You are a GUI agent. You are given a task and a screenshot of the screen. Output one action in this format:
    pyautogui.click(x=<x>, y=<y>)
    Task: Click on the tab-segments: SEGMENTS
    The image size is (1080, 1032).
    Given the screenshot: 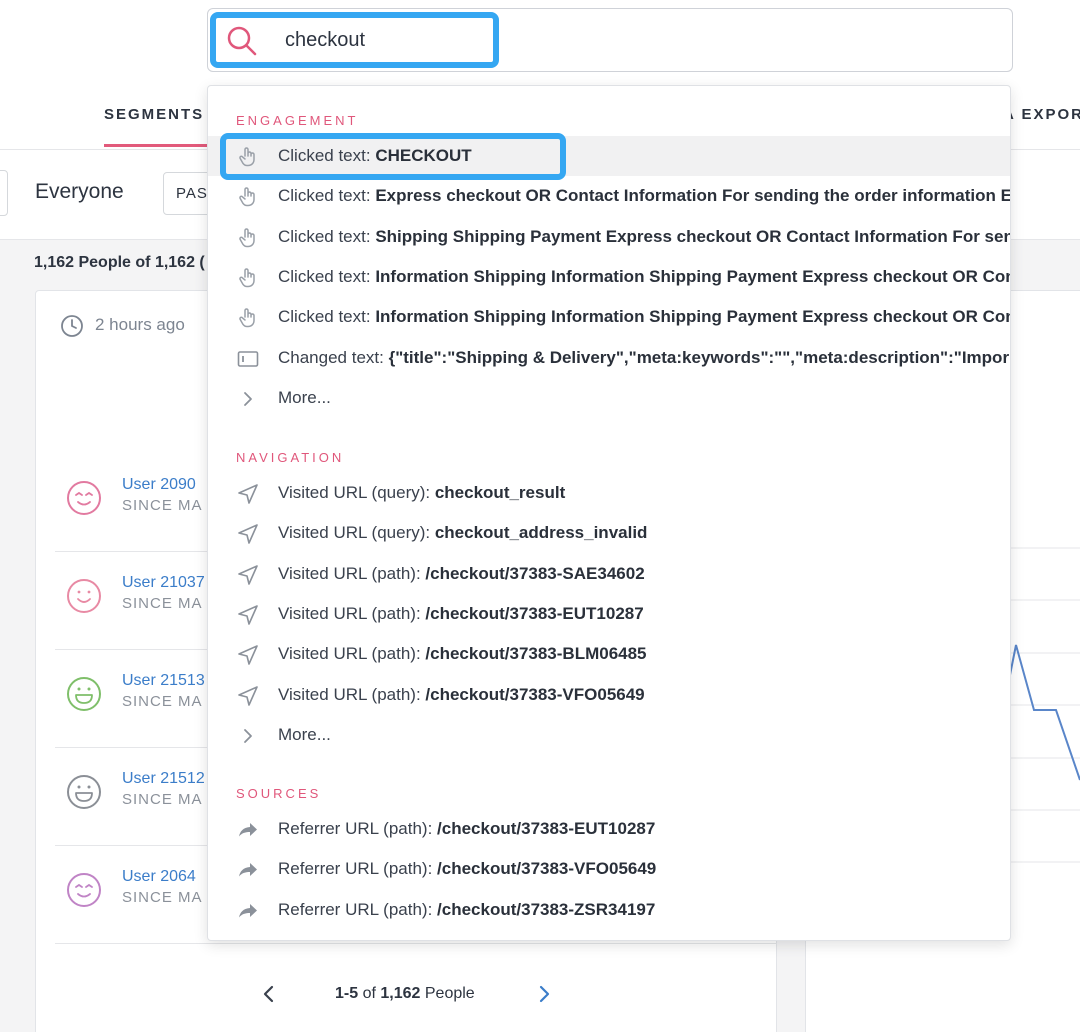 What is the action you would take?
    pyautogui.click(x=154, y=114)
    